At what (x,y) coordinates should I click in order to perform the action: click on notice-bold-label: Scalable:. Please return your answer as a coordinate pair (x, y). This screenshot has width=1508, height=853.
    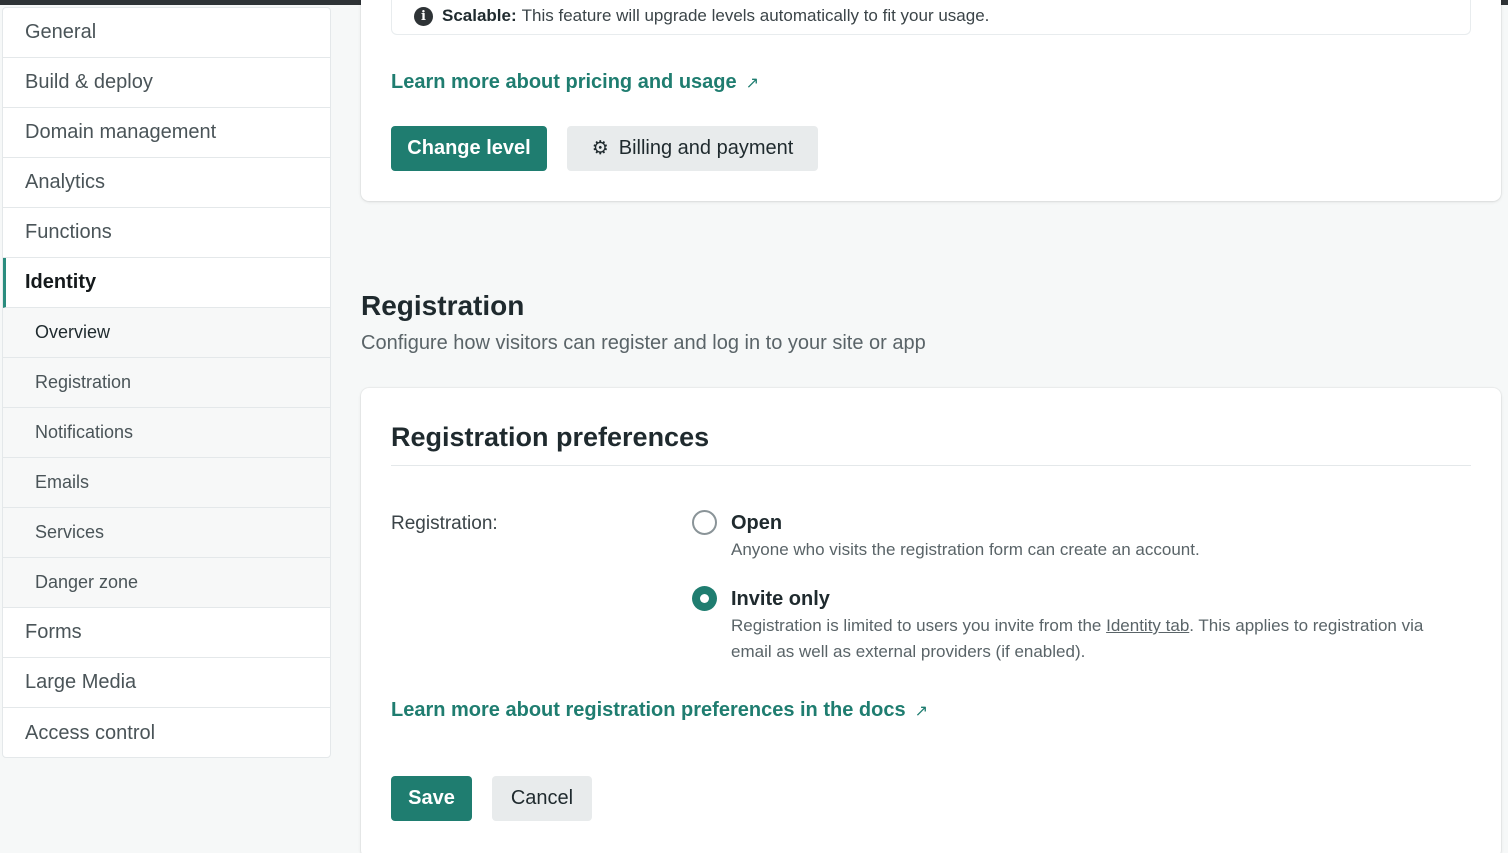
    Looking at the image, I should click on (479, 15).